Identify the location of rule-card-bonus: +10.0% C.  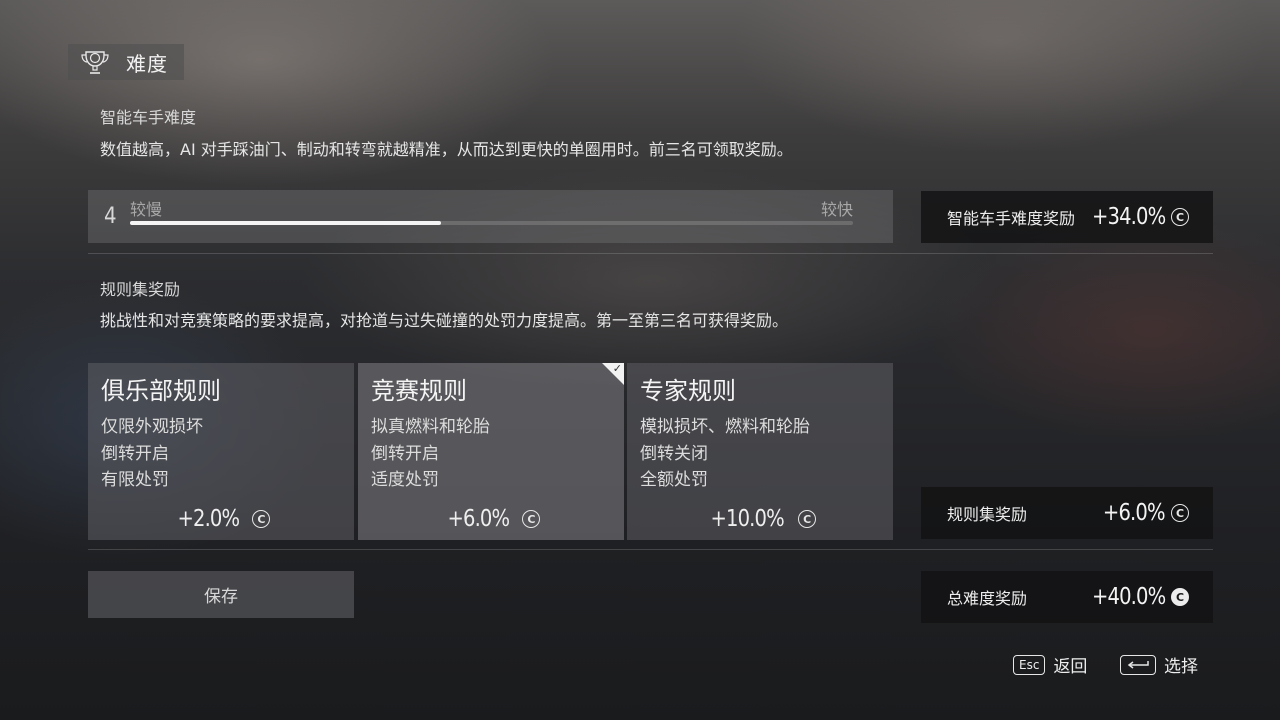
(760, 519).